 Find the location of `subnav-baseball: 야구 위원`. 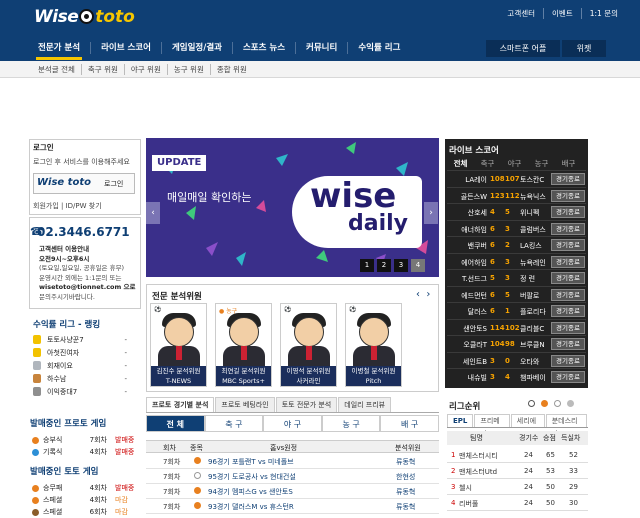

subnav-baseball: 야구 위원 is located at coordinates (145, 69).